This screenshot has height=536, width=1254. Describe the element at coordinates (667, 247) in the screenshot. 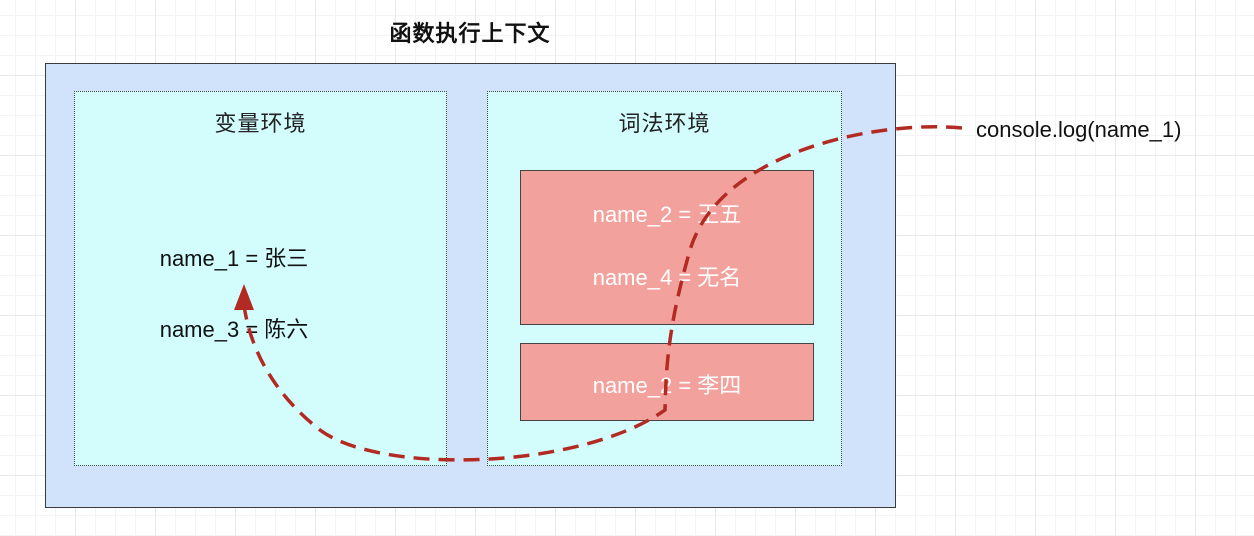

I see `inner-block-scope` at that location.